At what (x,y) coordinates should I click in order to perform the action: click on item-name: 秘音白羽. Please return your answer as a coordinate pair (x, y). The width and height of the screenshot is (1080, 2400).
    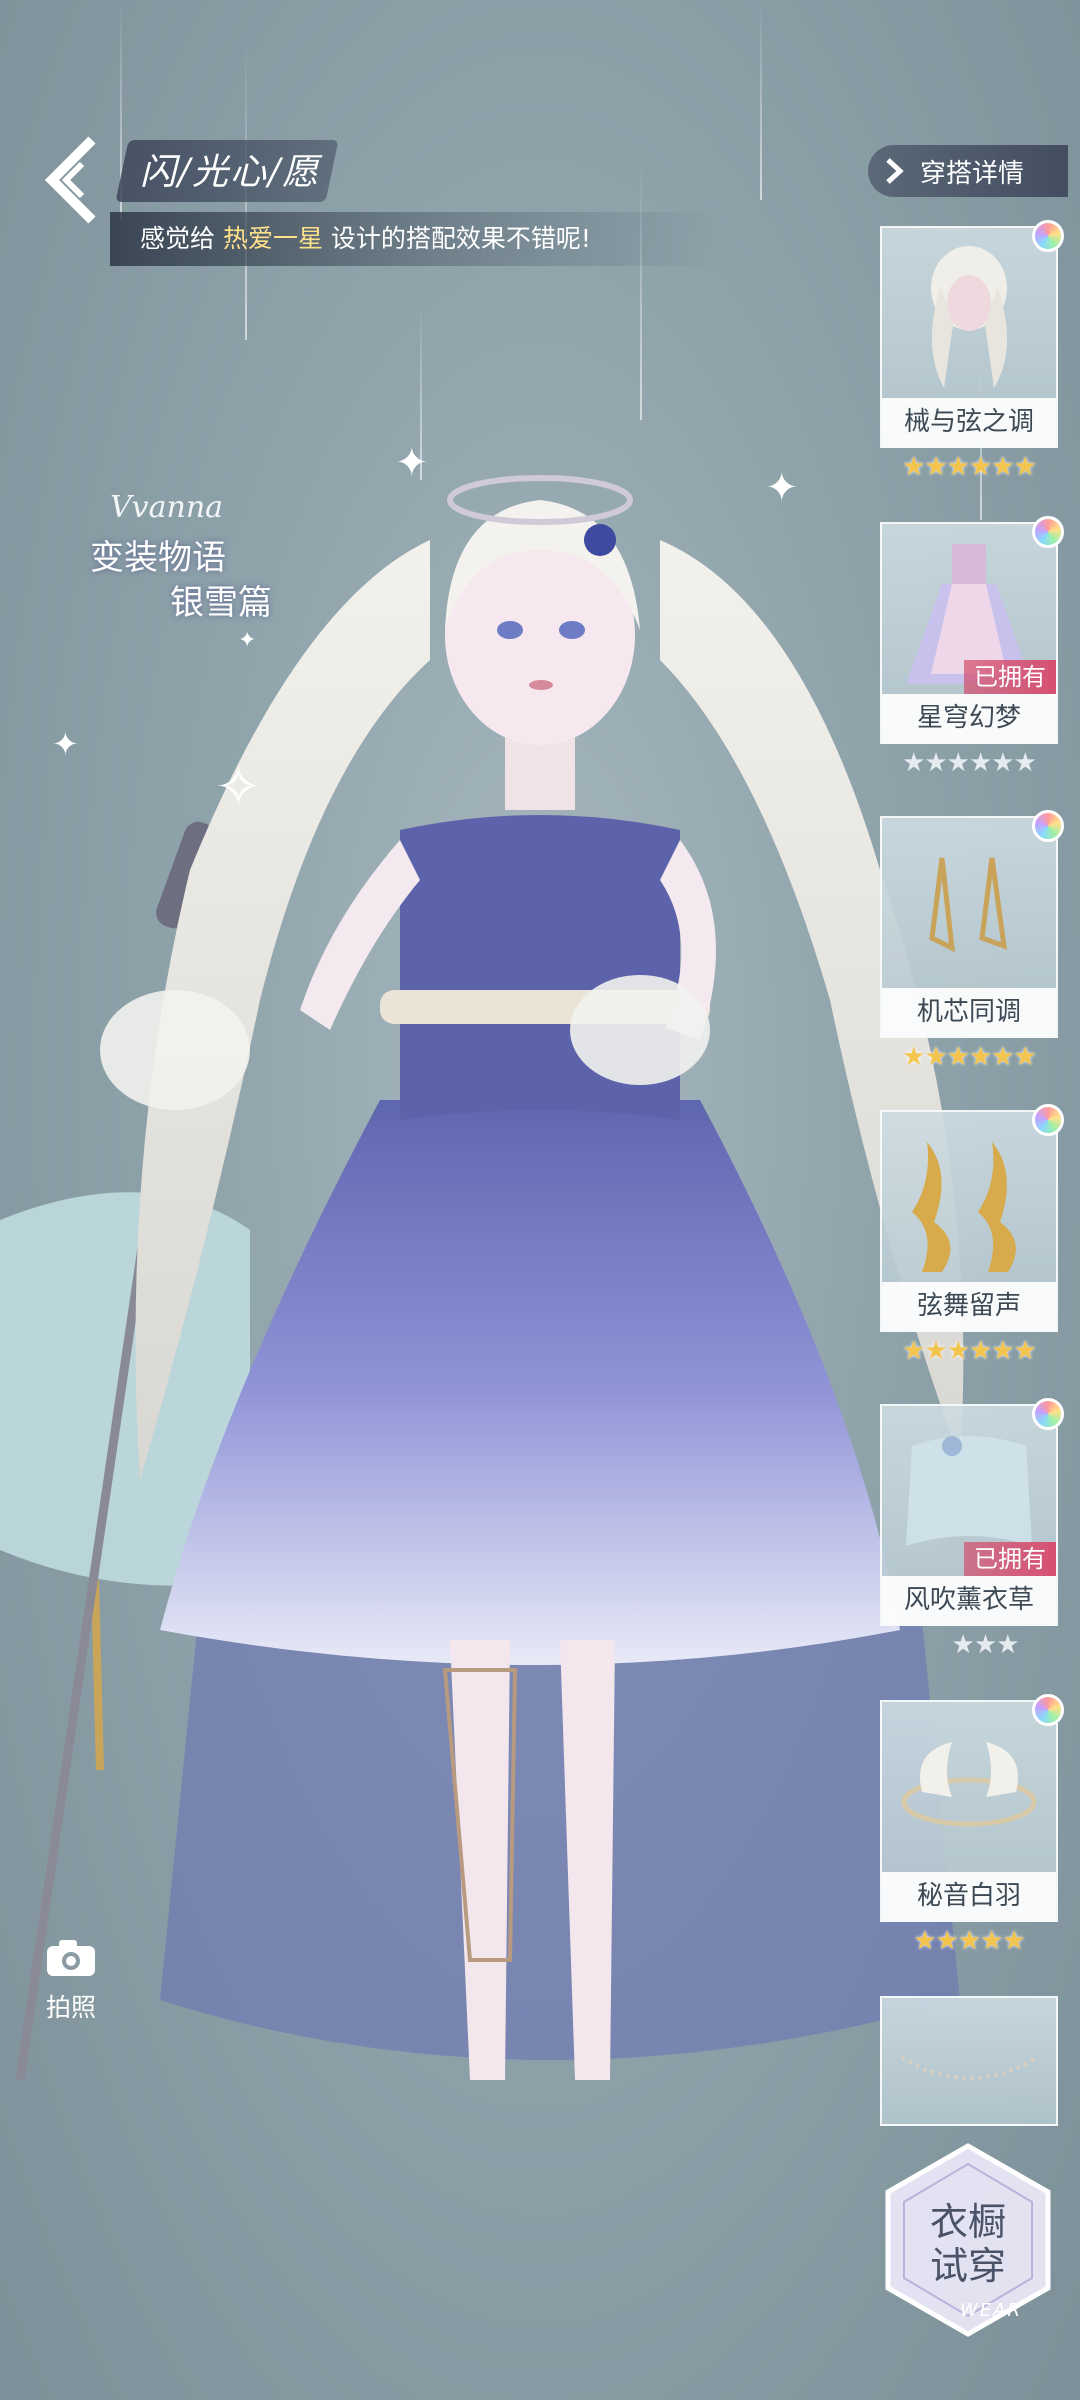
    Looking at the image, I should click on (969, 1896).